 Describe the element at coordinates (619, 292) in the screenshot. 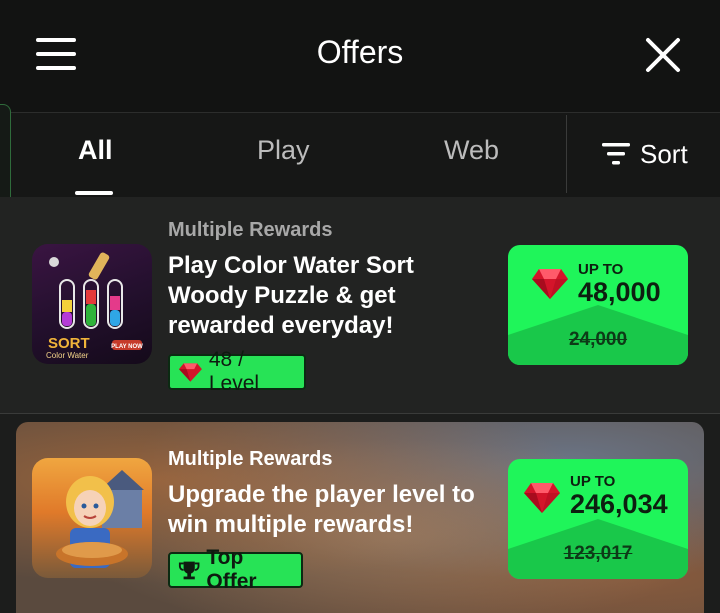

I see `reward-amount: 48,000` at that location.